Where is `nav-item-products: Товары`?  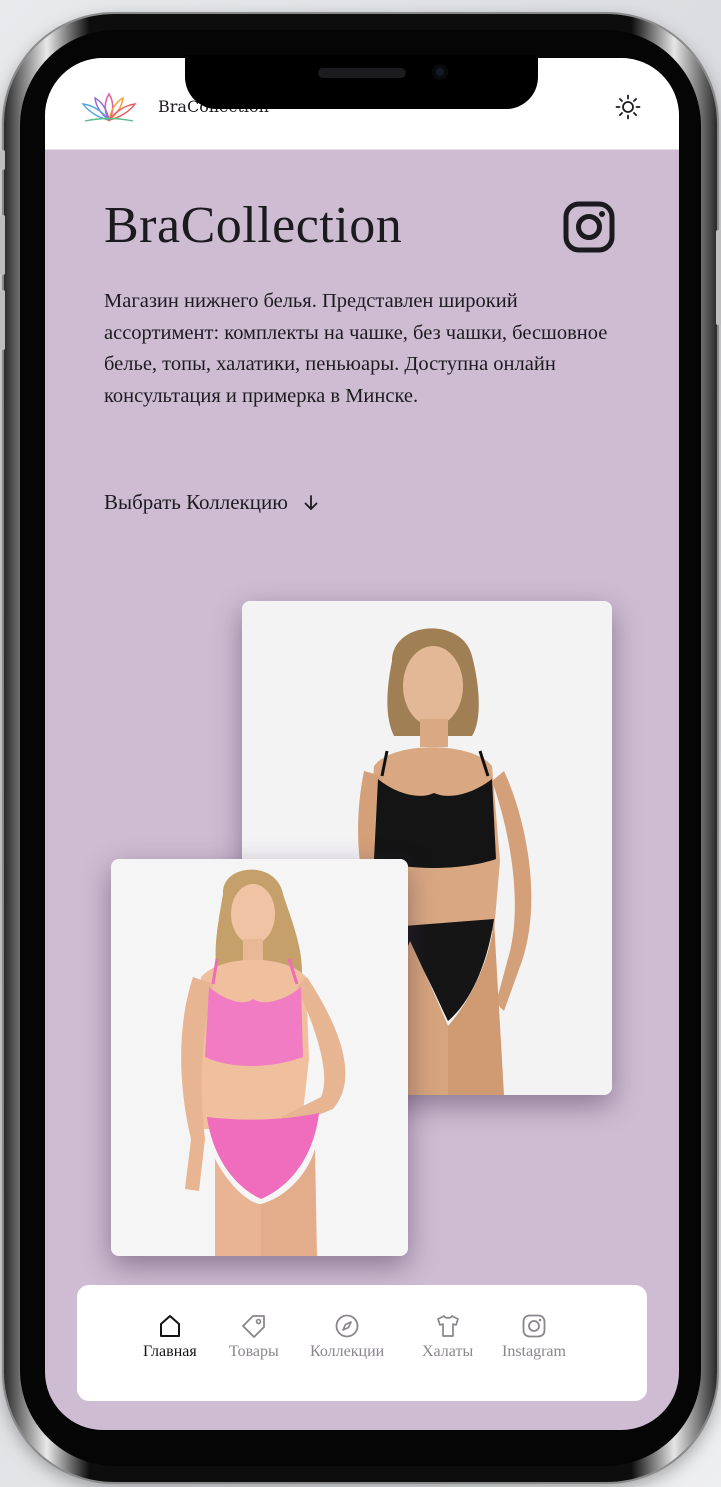
nav-item-products: Товары is located at coordinates (254, 1337).